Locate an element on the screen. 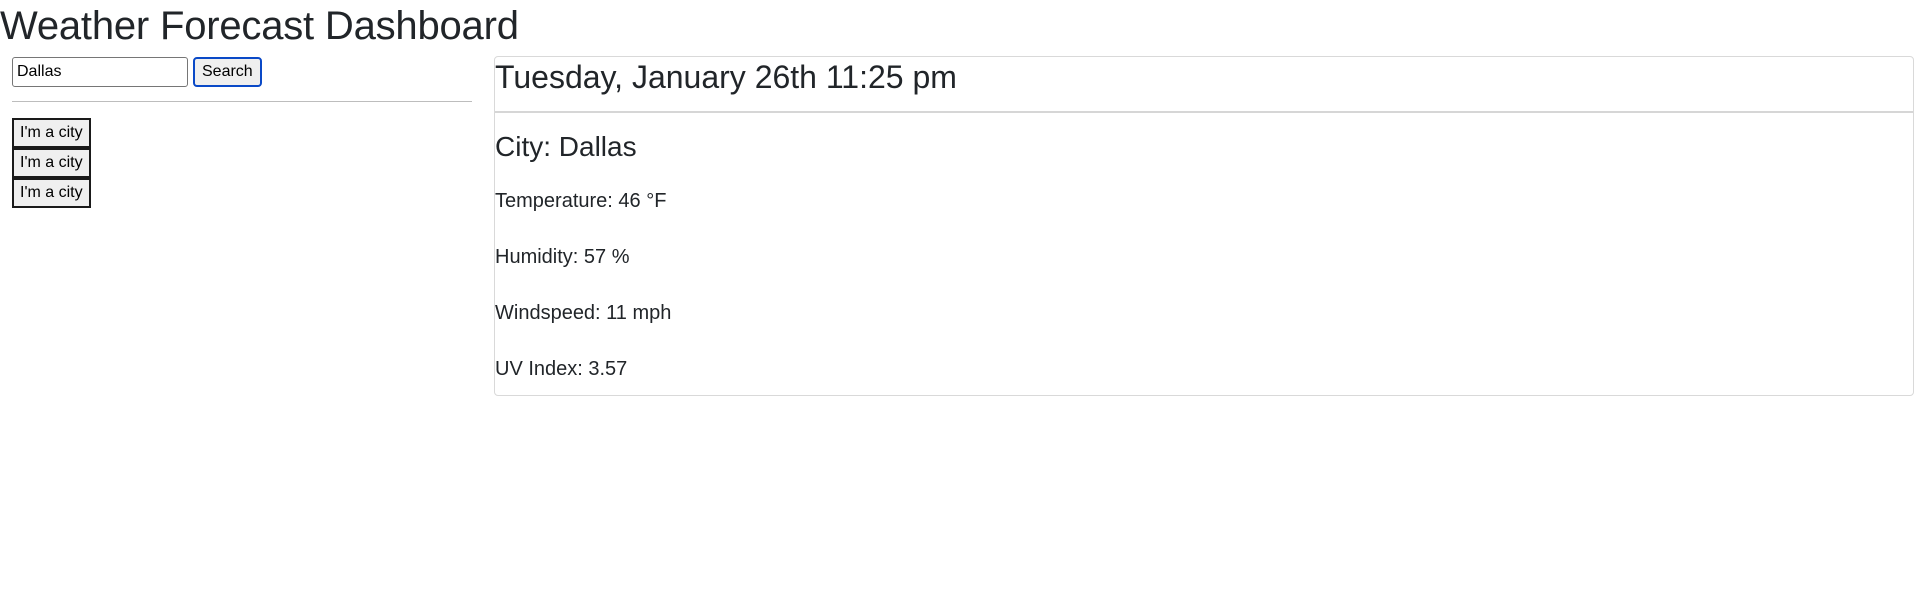 Image resolution: width=1920 pixels, height=600 pixels. card-header: Tuesday, January 26th 11:25 pm is located at coordinates (1204, 85).